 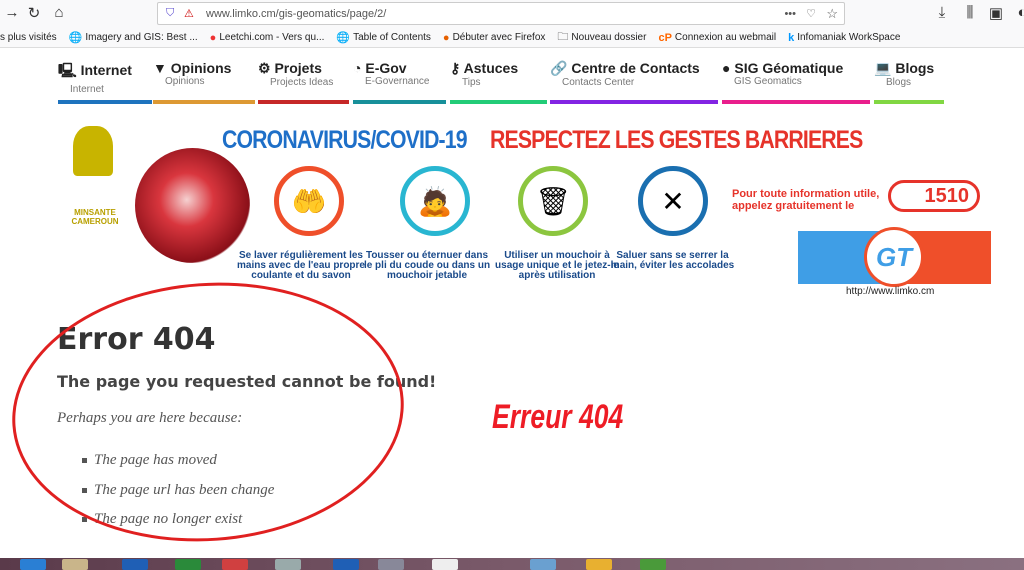 What do you see at coordinates (59, 12) in the screenshot?
I see `home-icon: ⌂` at bounding box center [59, 12].